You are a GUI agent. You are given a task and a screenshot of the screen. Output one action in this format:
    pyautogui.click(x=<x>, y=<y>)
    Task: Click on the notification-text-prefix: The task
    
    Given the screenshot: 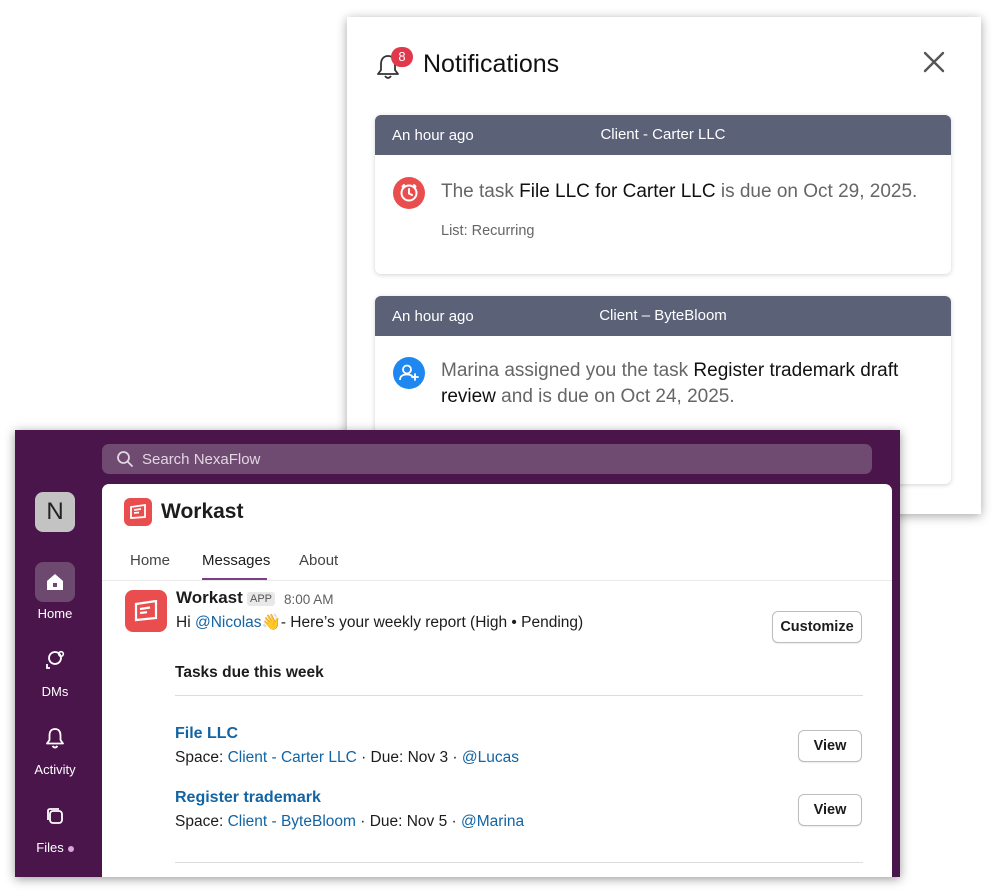 What is the action you would take?
    pyautogui.click(x=480, y=191)
    